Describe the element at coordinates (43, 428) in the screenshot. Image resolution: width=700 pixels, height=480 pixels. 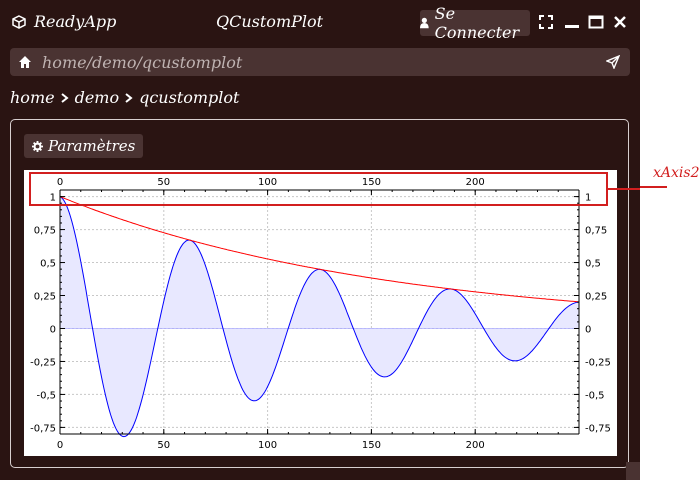
I see `y-tick-label: -0,75` at that location.